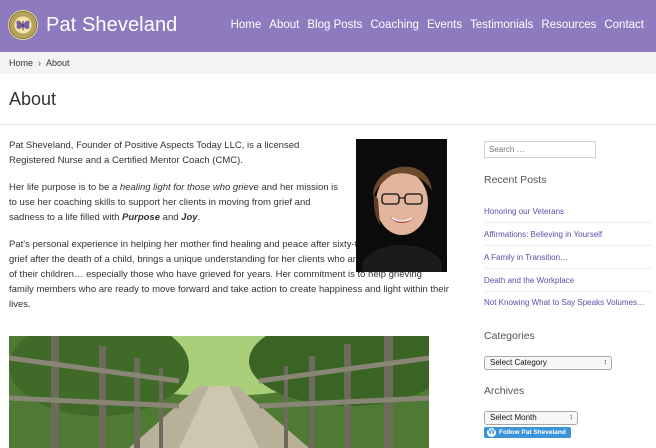  I want to click on categories-title: Categories, so click(509, 336).